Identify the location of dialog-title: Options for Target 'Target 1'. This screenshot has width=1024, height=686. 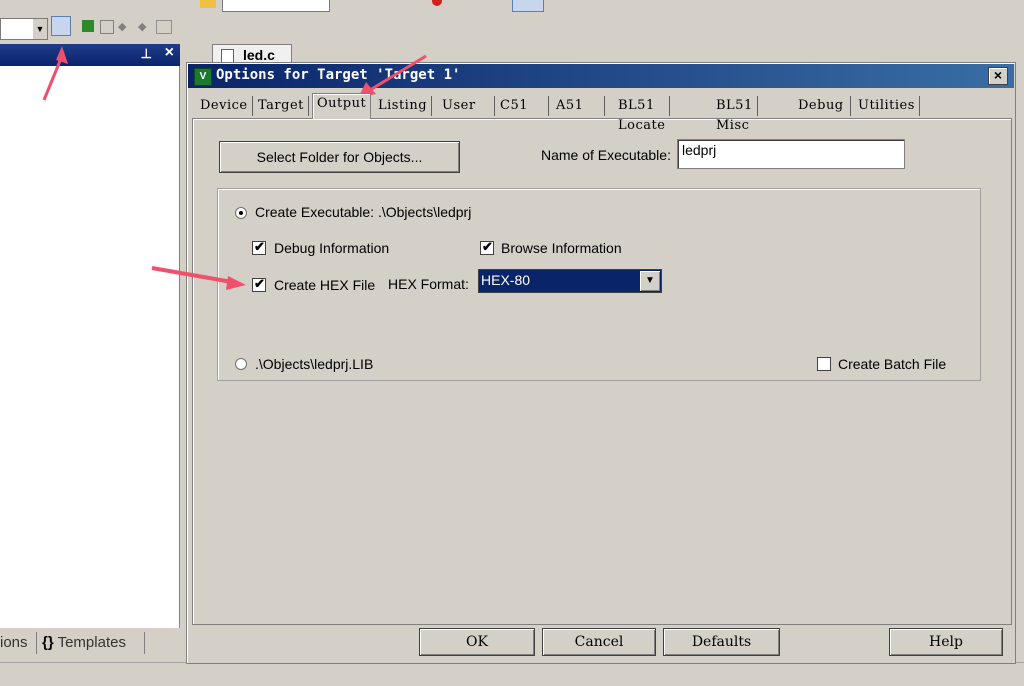
(338, 75).